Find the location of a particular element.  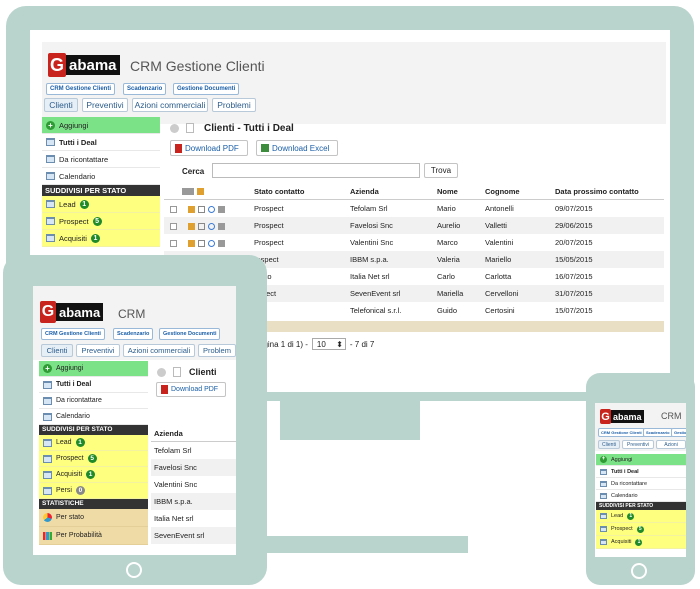

state-header: SUDDIVISI PER STATO is located at coordinates (101, 190).